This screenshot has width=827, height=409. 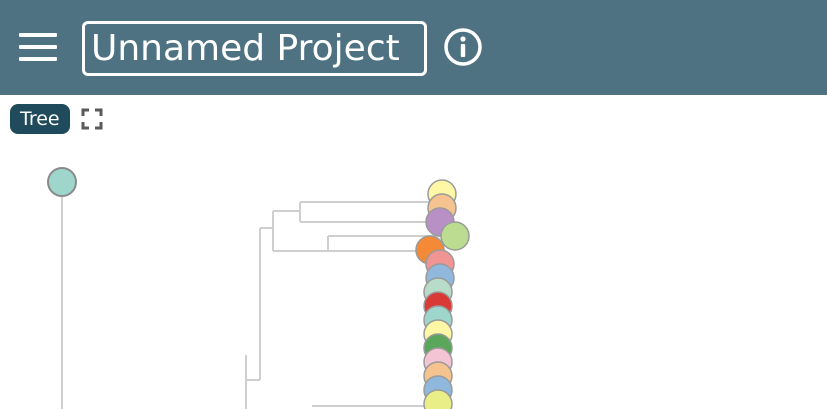 What do you see at coordinates (40, 119) in the screenshot?
I see `tab-tree: Tree` at bounding box center [40, 119].